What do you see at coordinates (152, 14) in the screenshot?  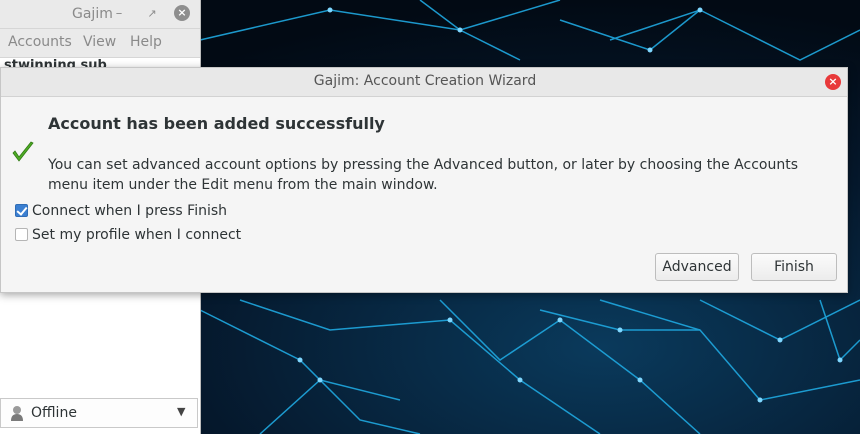 I see `maximize-icon: ↗` at bounding box center [152, 14].